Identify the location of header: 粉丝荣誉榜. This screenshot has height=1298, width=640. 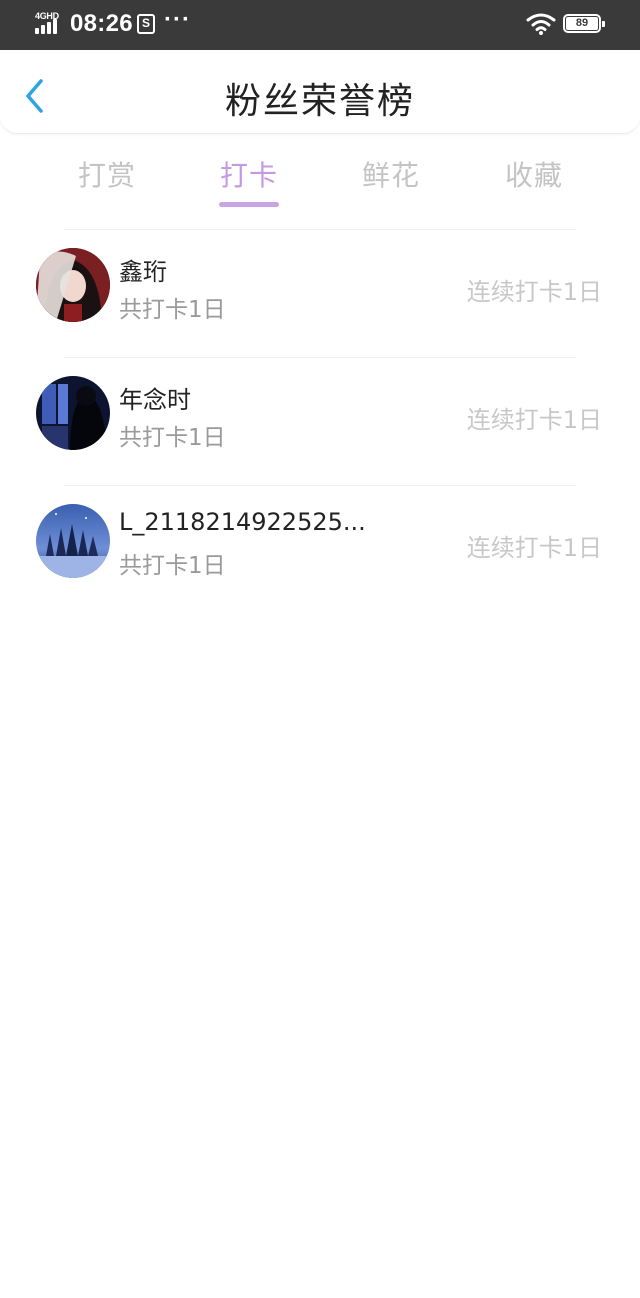
(320, 92).